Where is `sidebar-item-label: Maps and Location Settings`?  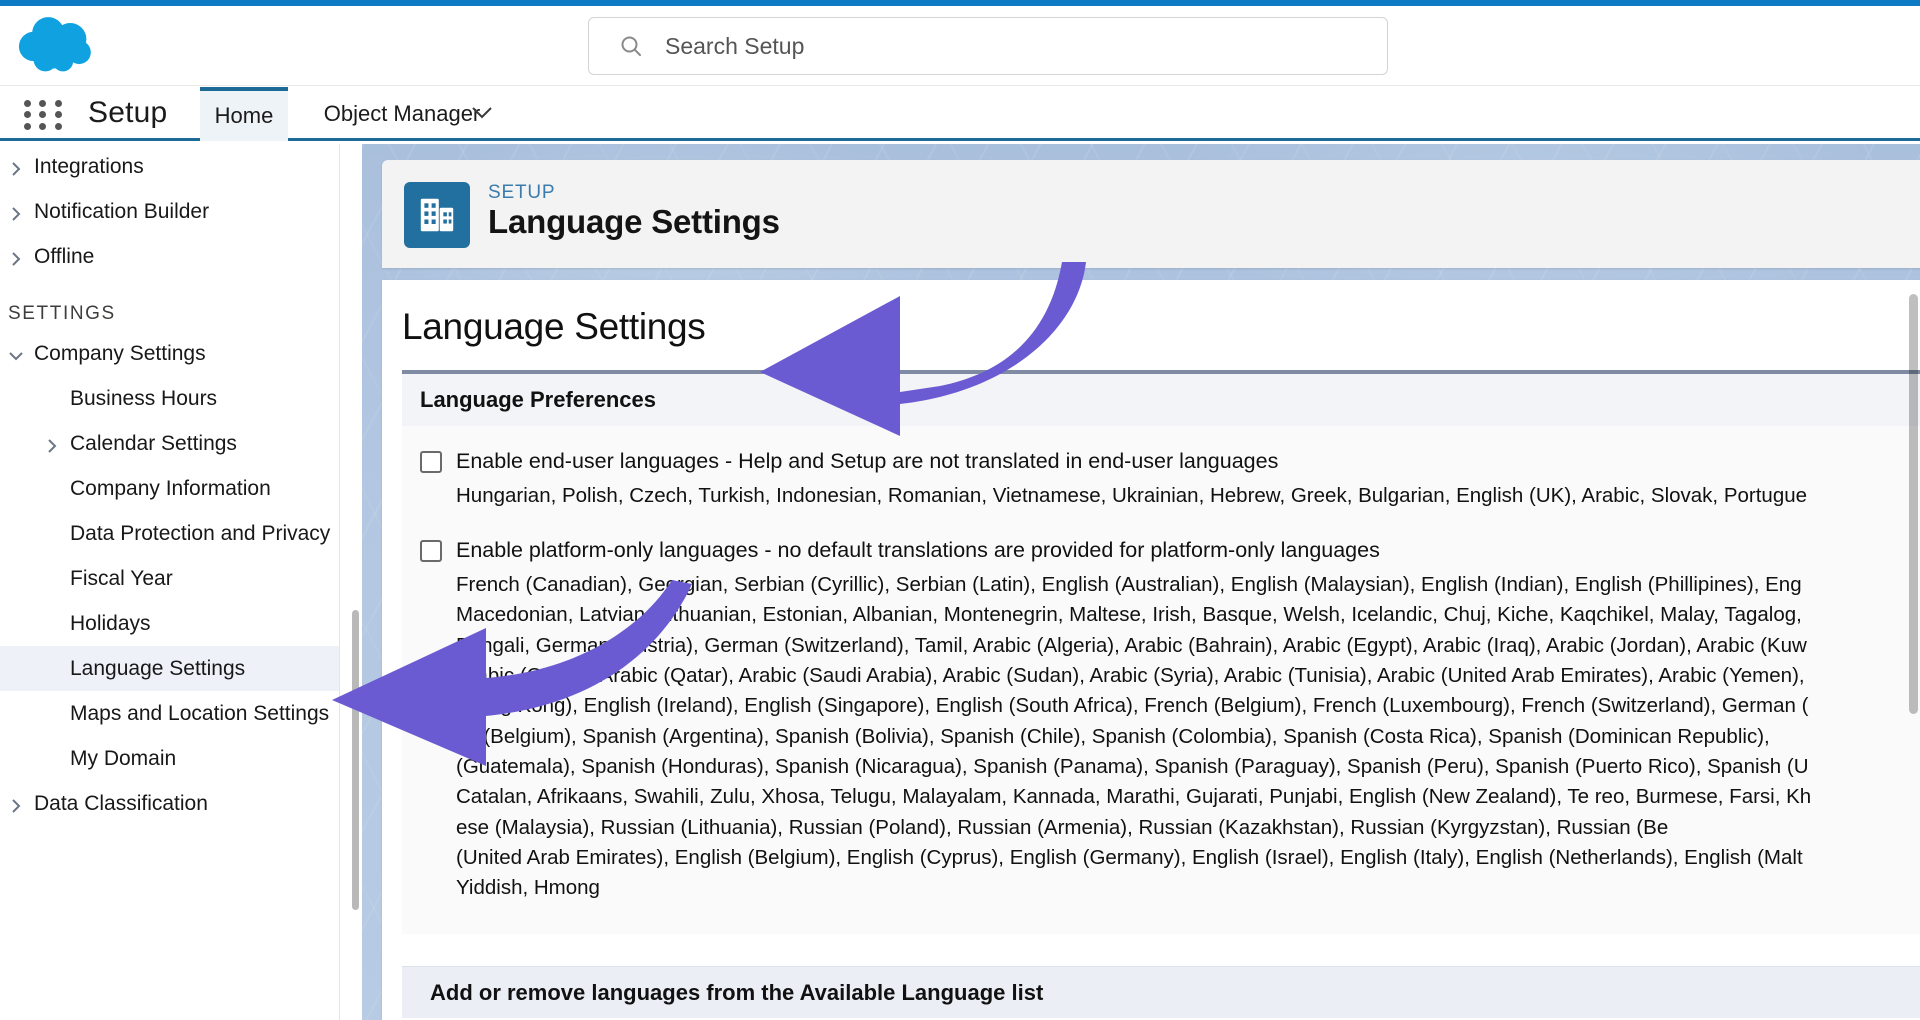
sidebar-item-label: Maps and Location Settings is located at coordinates (200, 713).